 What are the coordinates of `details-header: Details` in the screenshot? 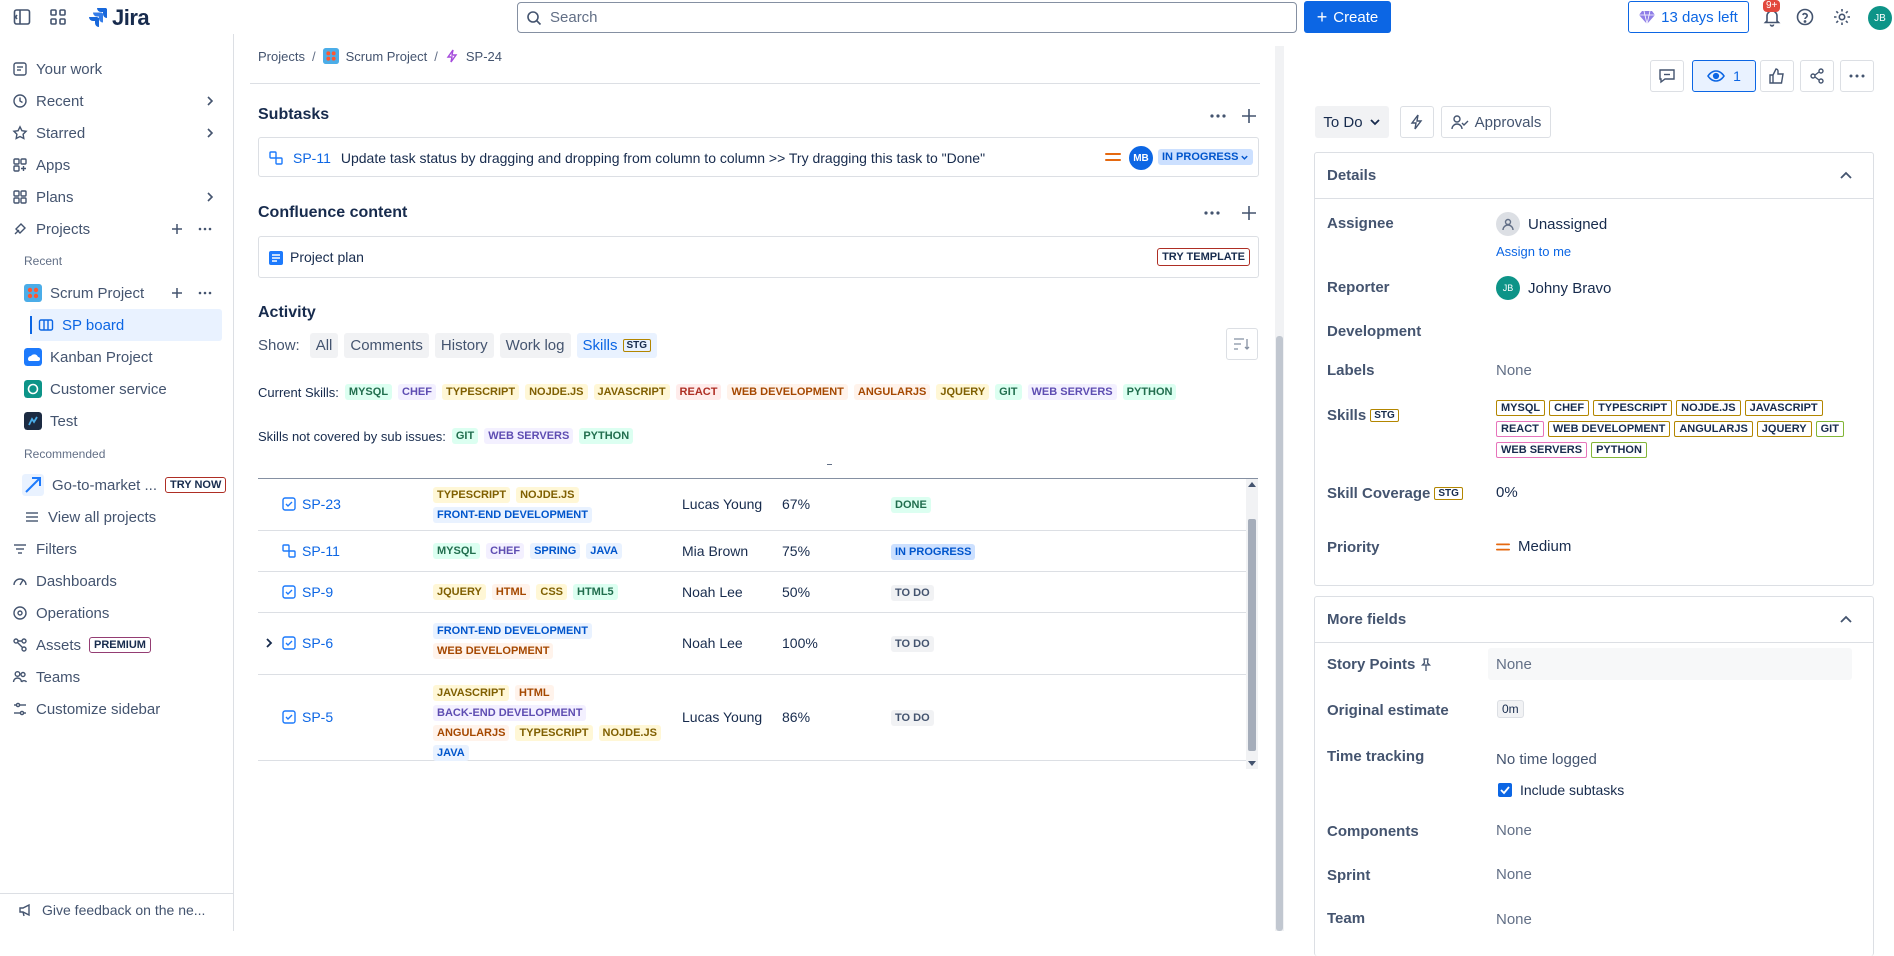 It's located at (1594, 176).